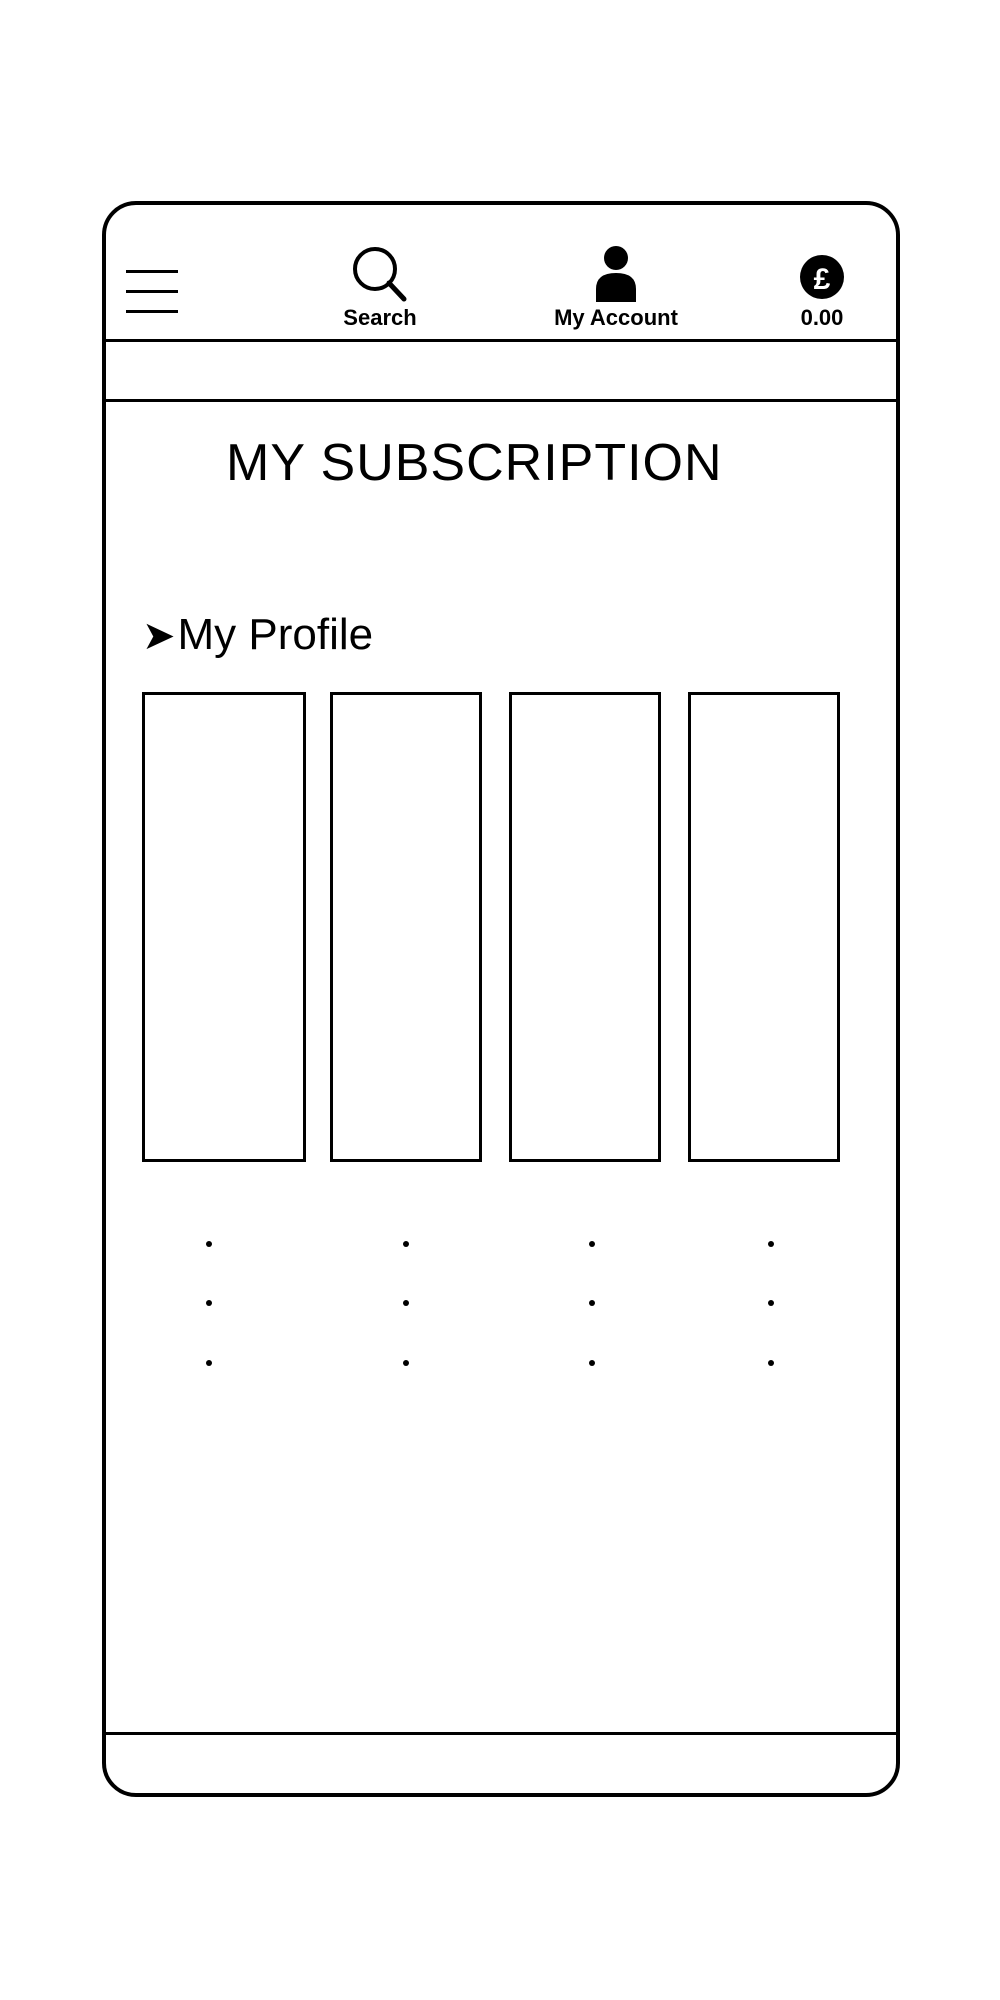  I want to click on page-title: MY SUBSCRIPTION, so click(474, 463).